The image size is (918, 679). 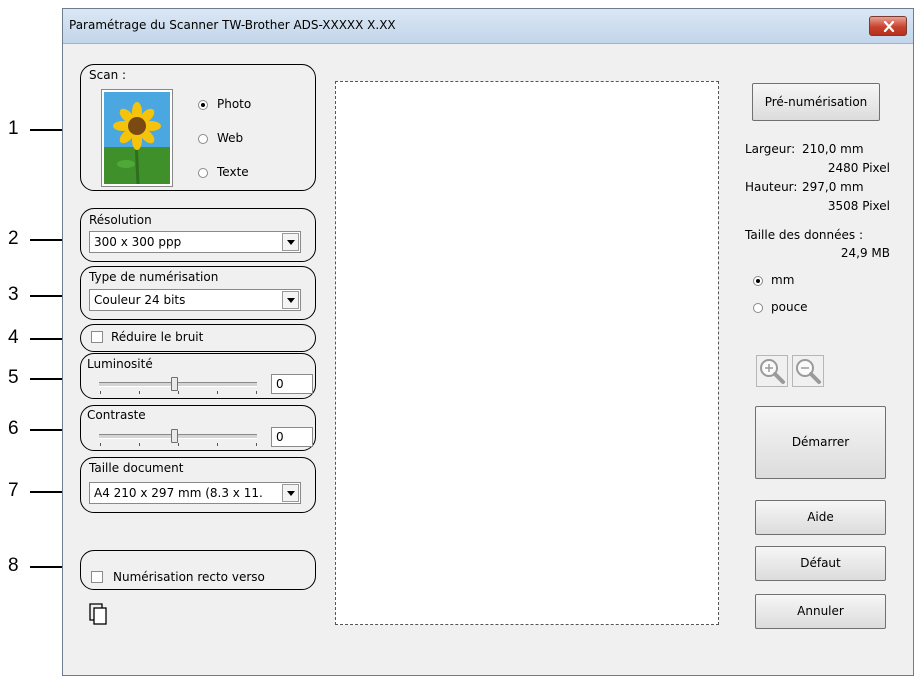 I want to click on duplex-group: Numérisation recto verso, so click(x=198, y=570).